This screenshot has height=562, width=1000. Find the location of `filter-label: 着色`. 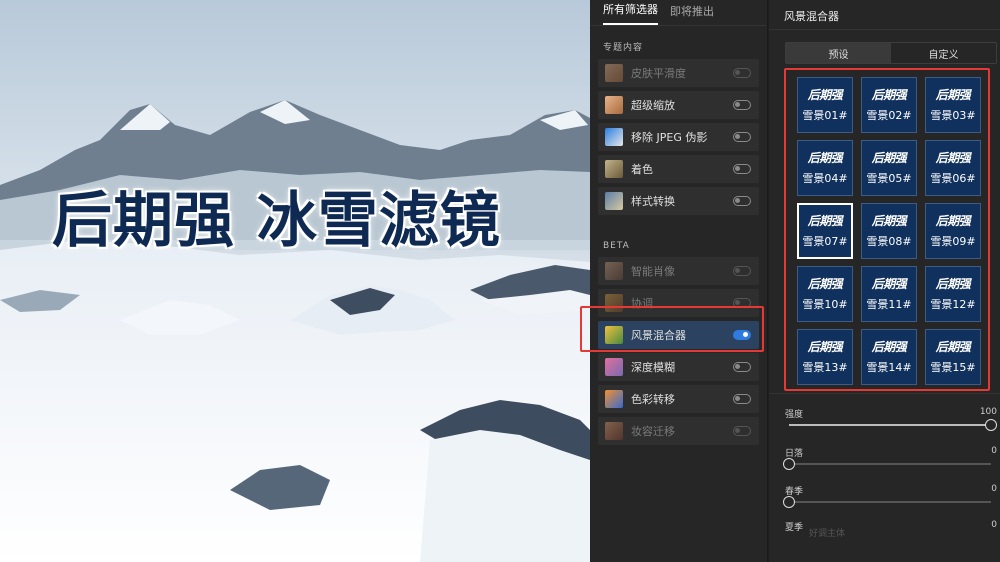

filter-label: 着色 is located at coordinates (642, 169).